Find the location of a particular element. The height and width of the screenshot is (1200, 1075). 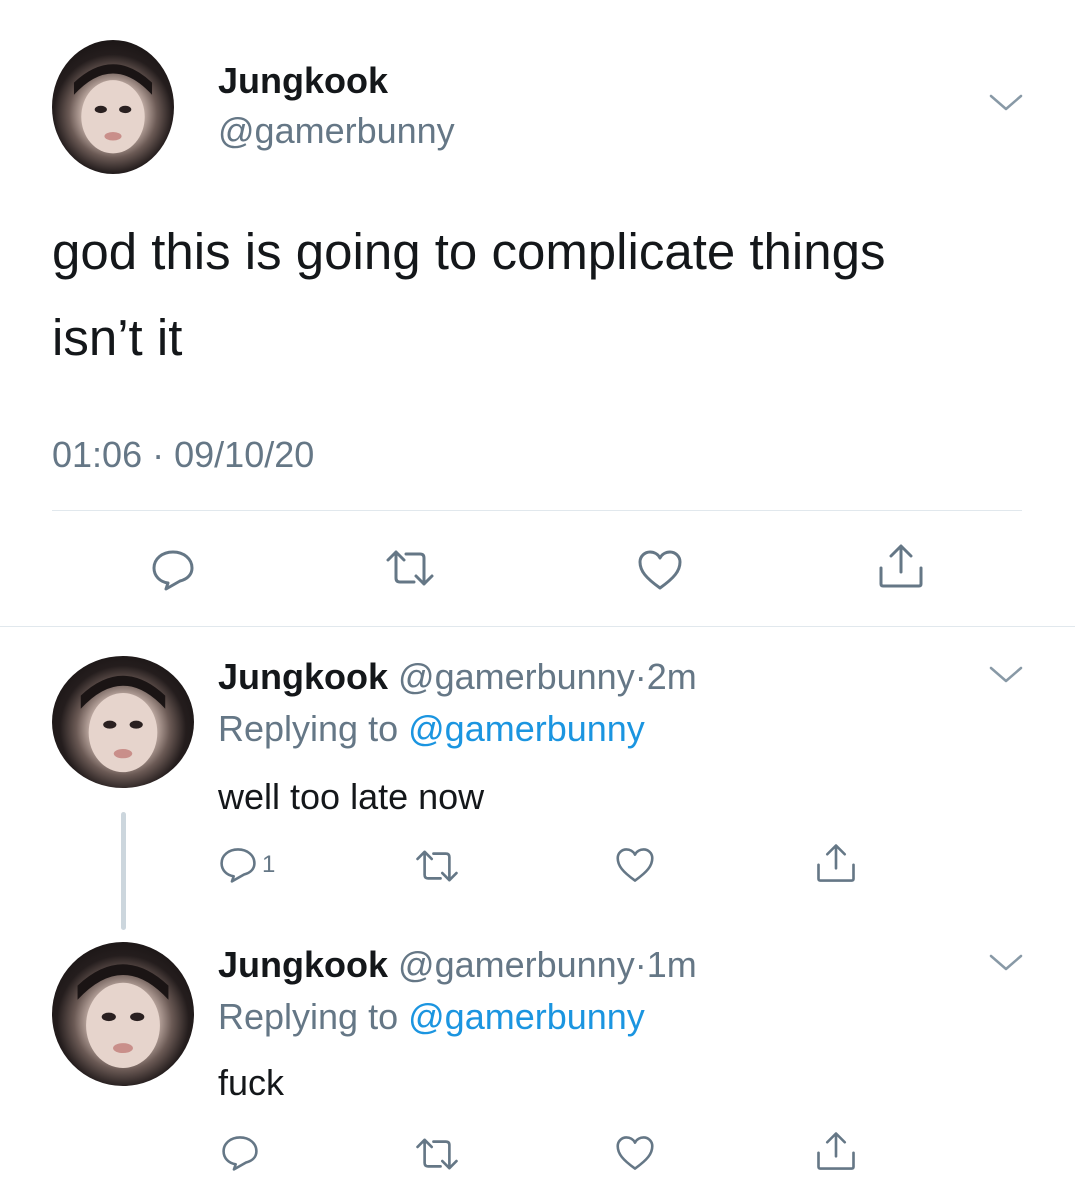

date: 09/10/20 is located at coordinates (244, 454).